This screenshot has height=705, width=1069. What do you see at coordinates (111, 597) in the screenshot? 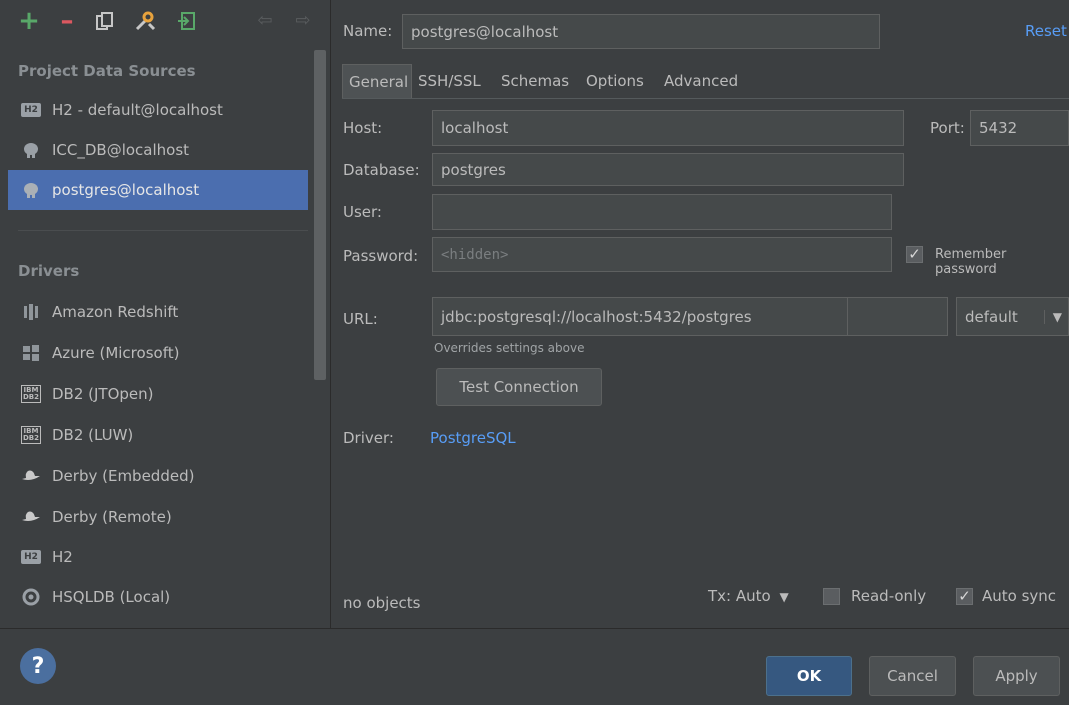
I see `driver-label: HSQLDB (Local)` at bounding box center [111, 597].